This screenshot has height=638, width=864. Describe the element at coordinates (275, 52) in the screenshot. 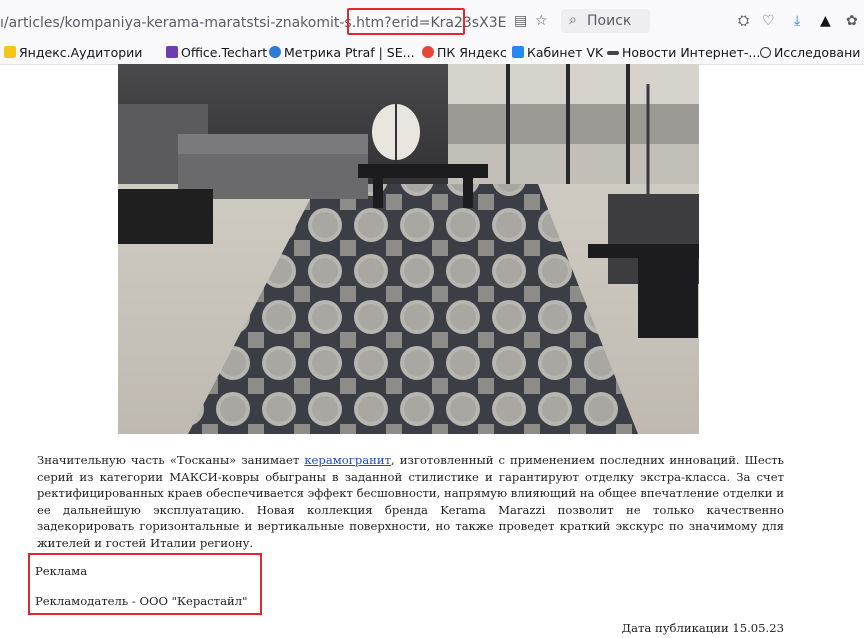

I see `metrika-icon` at that location.